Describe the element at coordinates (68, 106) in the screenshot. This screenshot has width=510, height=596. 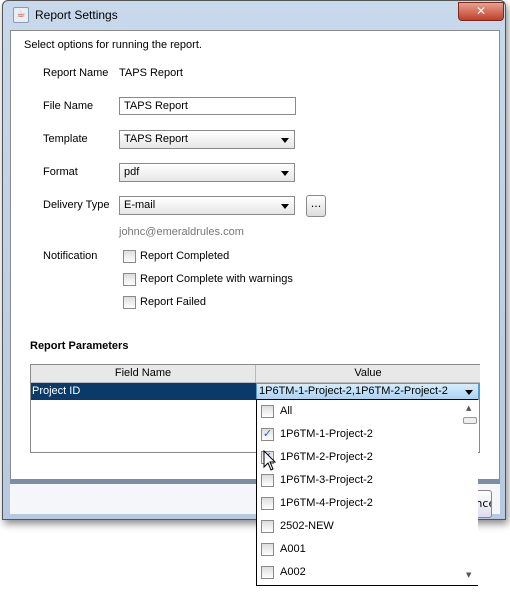
I see `file-name-label: File Name` at that location.